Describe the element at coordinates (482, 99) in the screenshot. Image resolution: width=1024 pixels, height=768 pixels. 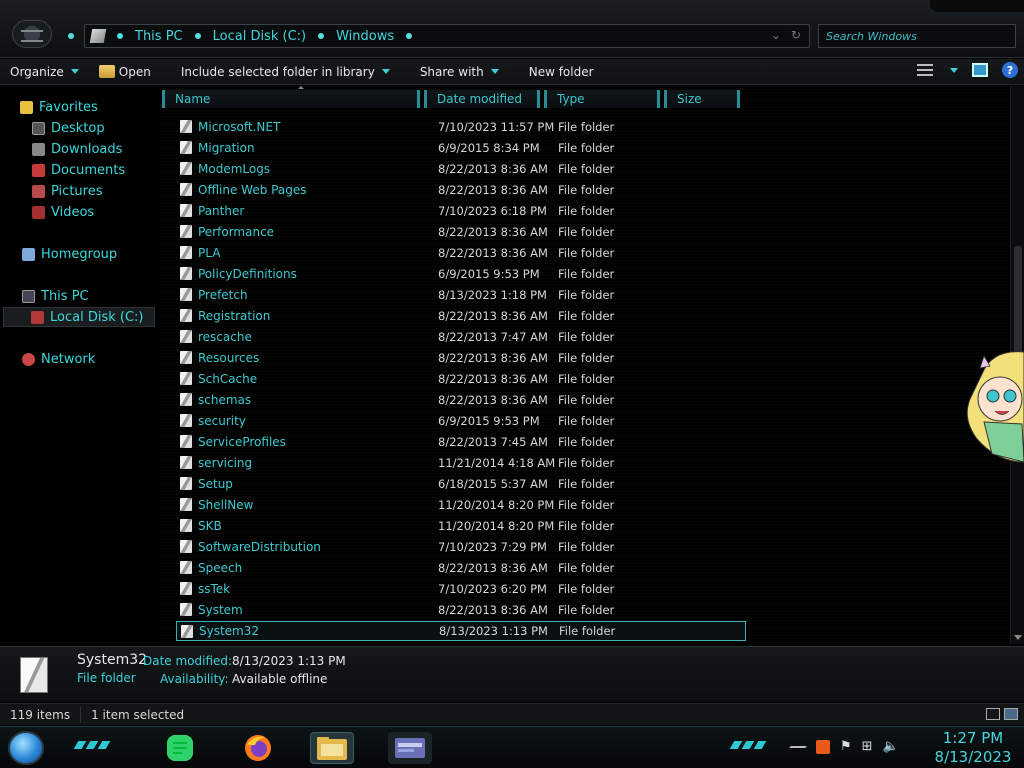
I see `column-header-date: Date modified` at that location.